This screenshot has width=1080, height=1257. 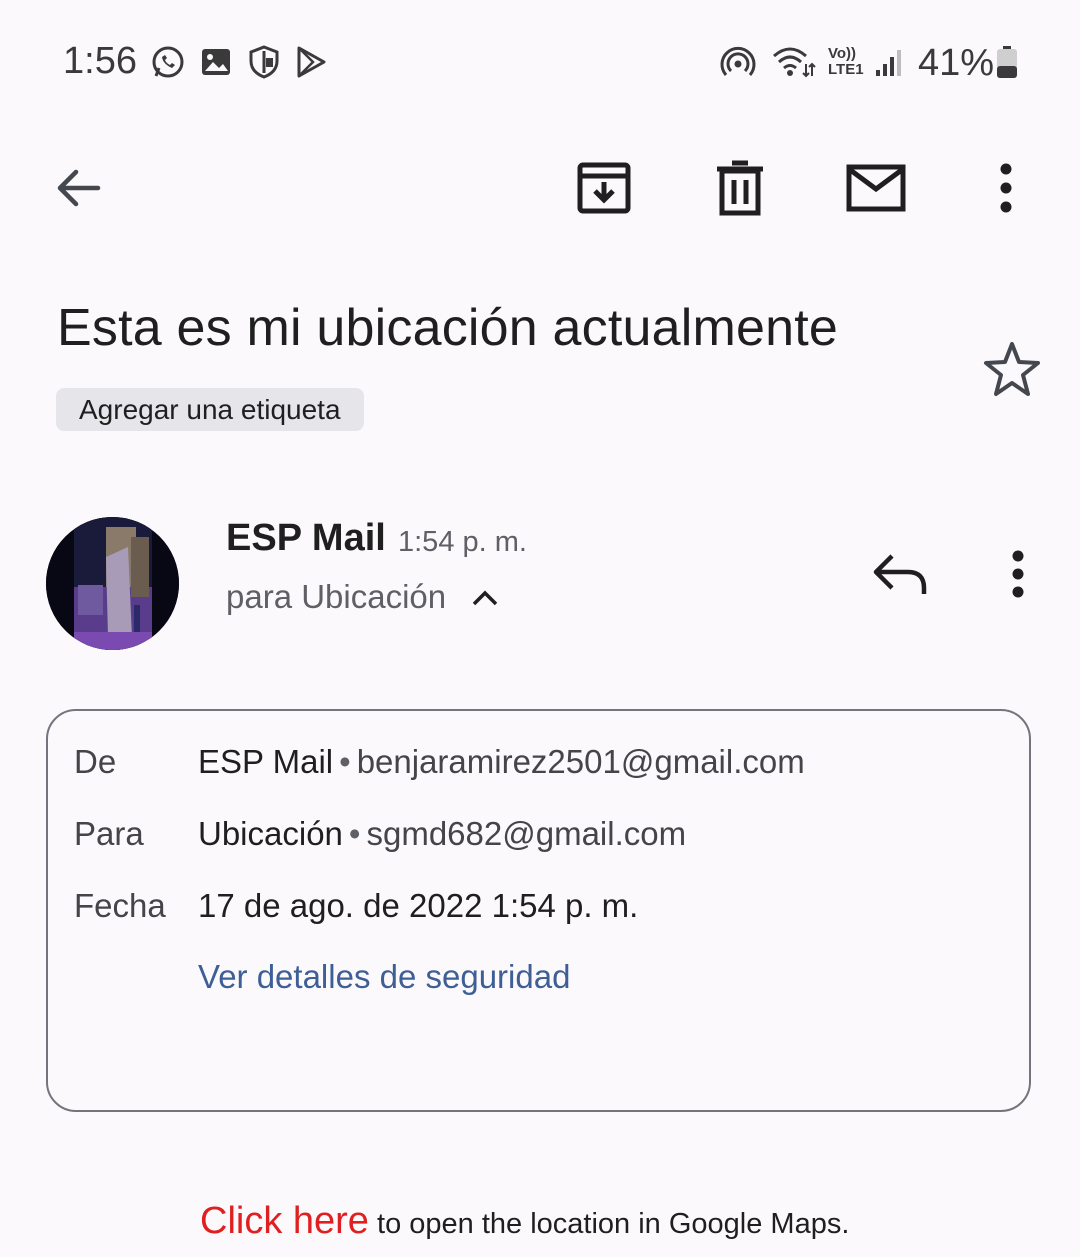 I want to click on recipient-toggle: para Ubicación, so click(x=364, y=597).